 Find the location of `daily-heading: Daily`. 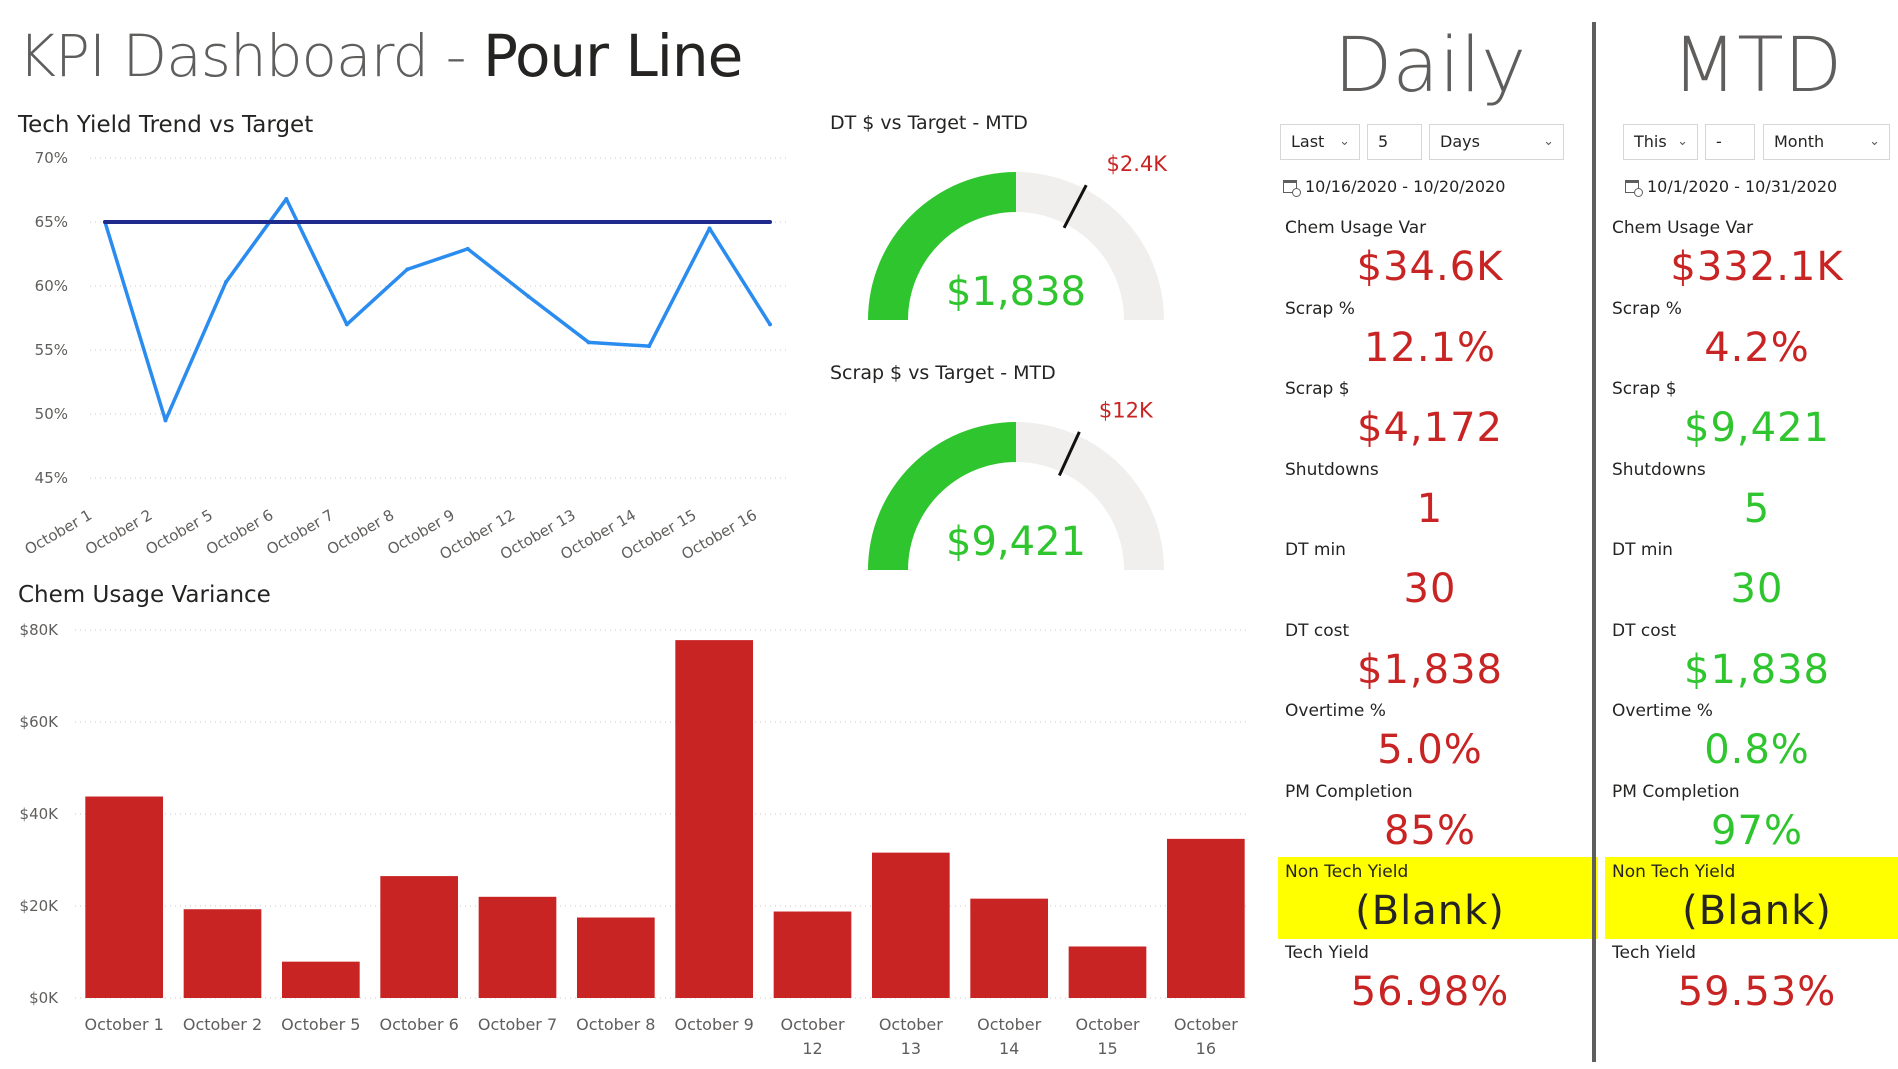

daily-heading: Daily is located at coordinates (1430, 64).